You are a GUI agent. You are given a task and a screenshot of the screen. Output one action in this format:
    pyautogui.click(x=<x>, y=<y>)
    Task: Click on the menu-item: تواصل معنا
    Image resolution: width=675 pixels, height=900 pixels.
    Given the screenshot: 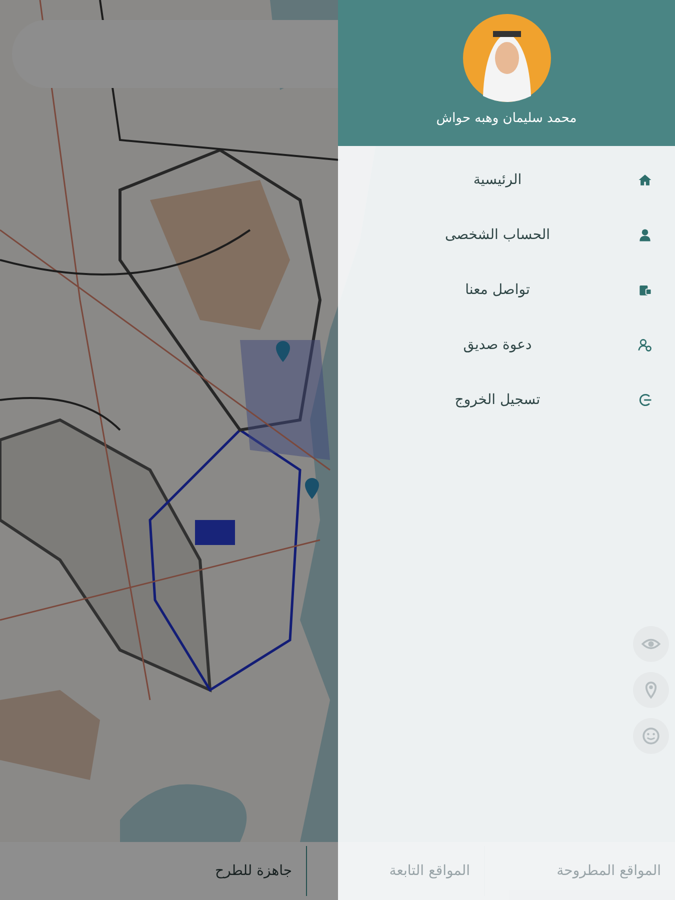 What is the action you would take?
    pyautogui.click(x=506, y=289)
    